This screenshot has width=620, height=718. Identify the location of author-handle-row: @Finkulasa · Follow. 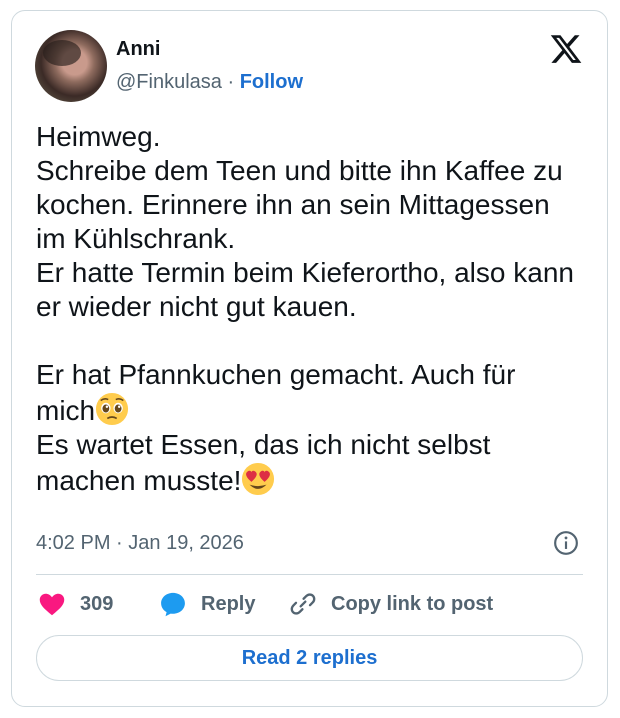
(209, 82).